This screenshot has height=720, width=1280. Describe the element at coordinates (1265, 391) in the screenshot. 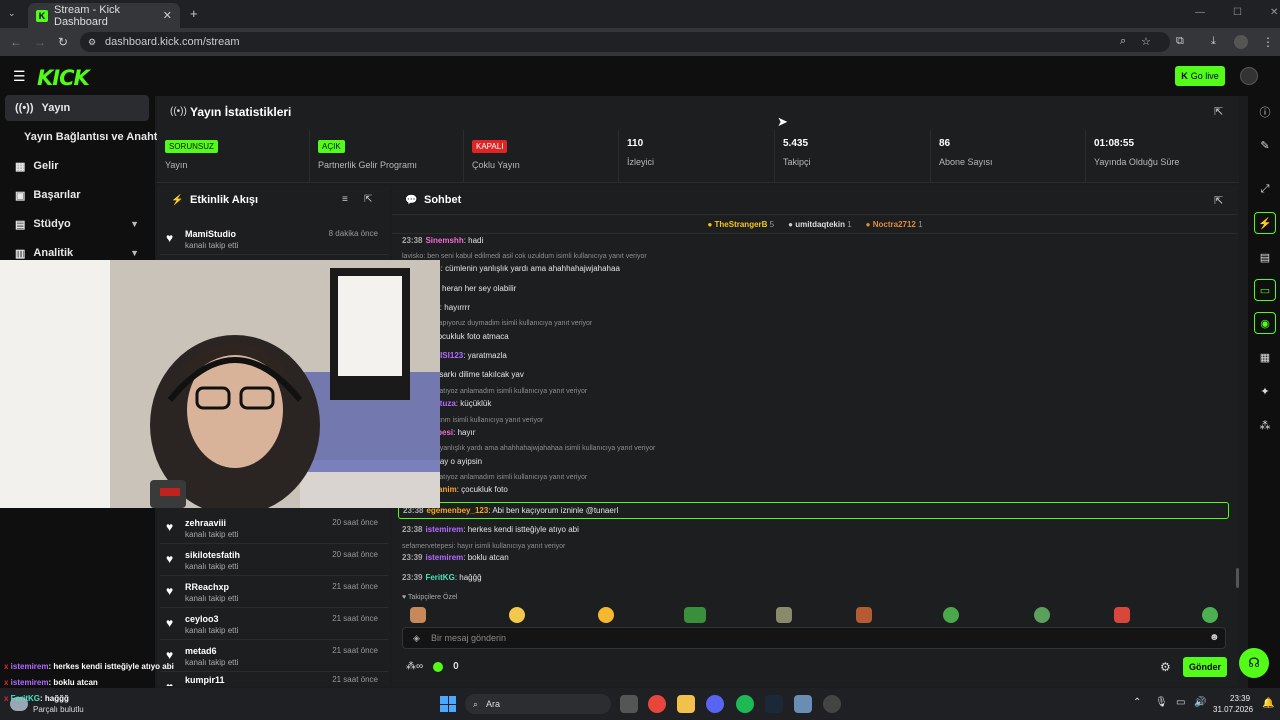

I see `wrench-icon: ✦` at that location.